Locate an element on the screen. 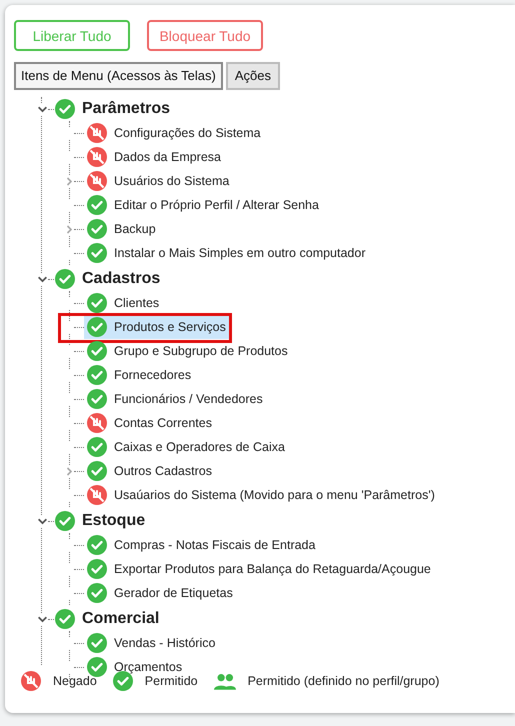  tree-item: Vendas - Histórico is located at coordinates (152, 643).